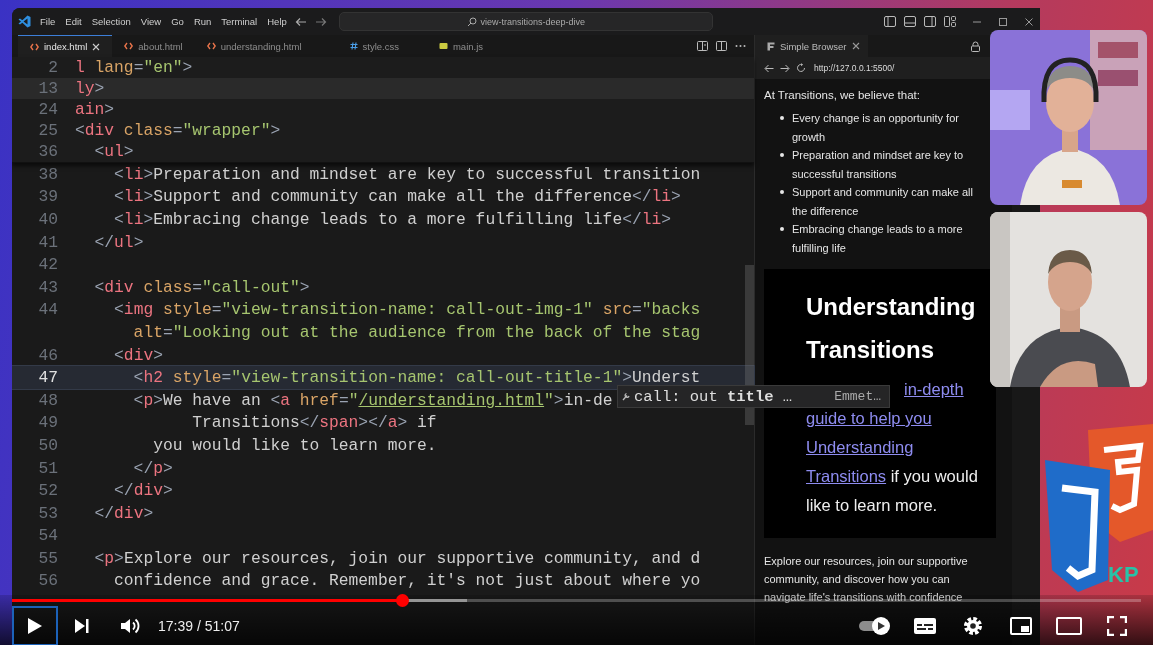  What do you see at coordinates (48, 219) in the screenshot?
I see `line-number: 40` at bounding box center [48, 219].